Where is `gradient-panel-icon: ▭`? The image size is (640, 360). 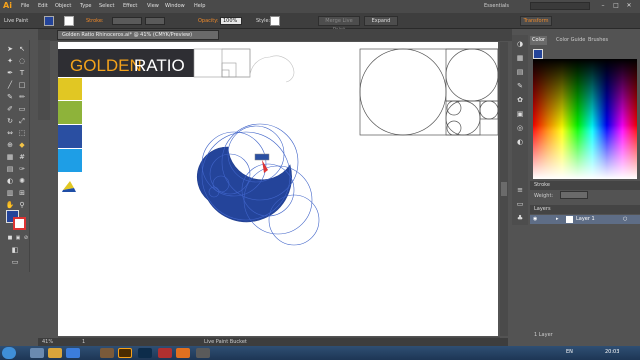
gradient-panel-icon: ▭ is located at coordinates (520, 204).